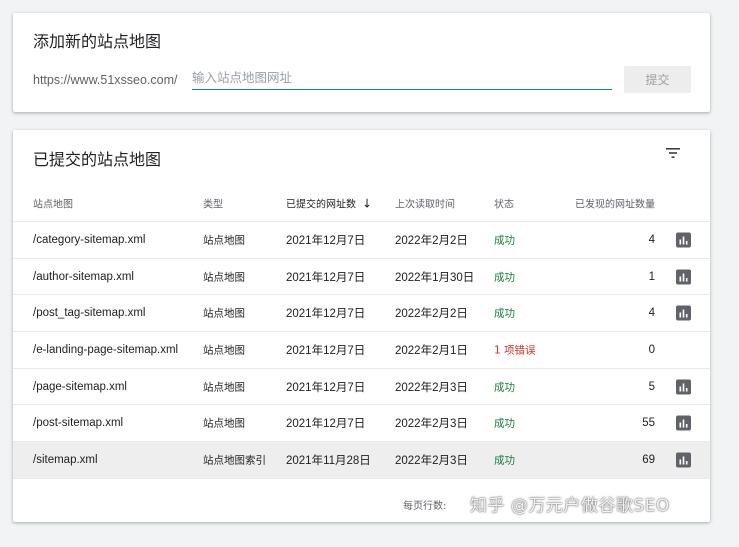 The image size is (739, 547). I want to click on sitemap-type: 站点地图索引, so click(234, 460).